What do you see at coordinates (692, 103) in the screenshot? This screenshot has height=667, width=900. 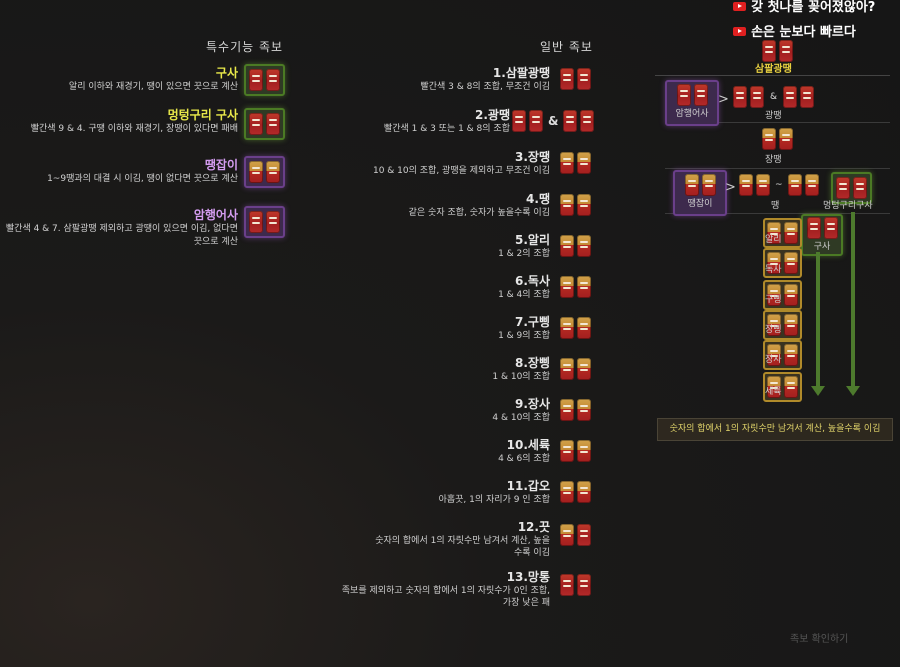 I see `amhaeng-box: 암행어사` at bounding box center [692, 103].